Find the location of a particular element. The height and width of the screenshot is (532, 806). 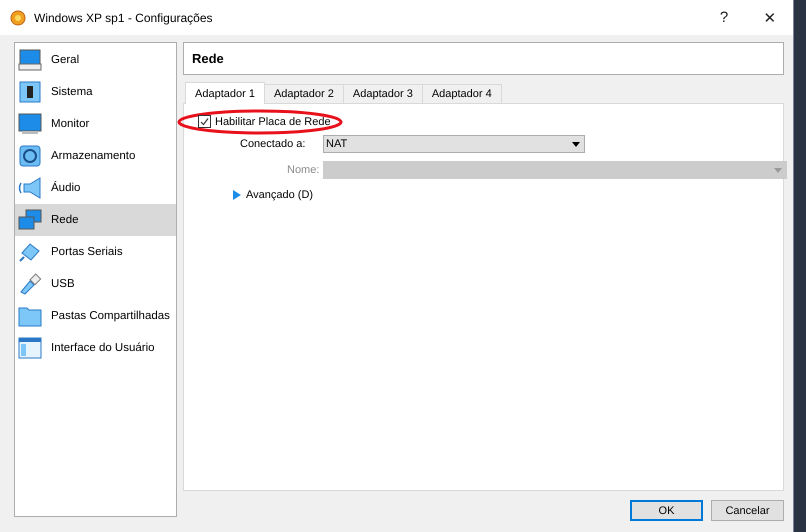

sidebar-item: Rede is located at coordinates (95, 220).